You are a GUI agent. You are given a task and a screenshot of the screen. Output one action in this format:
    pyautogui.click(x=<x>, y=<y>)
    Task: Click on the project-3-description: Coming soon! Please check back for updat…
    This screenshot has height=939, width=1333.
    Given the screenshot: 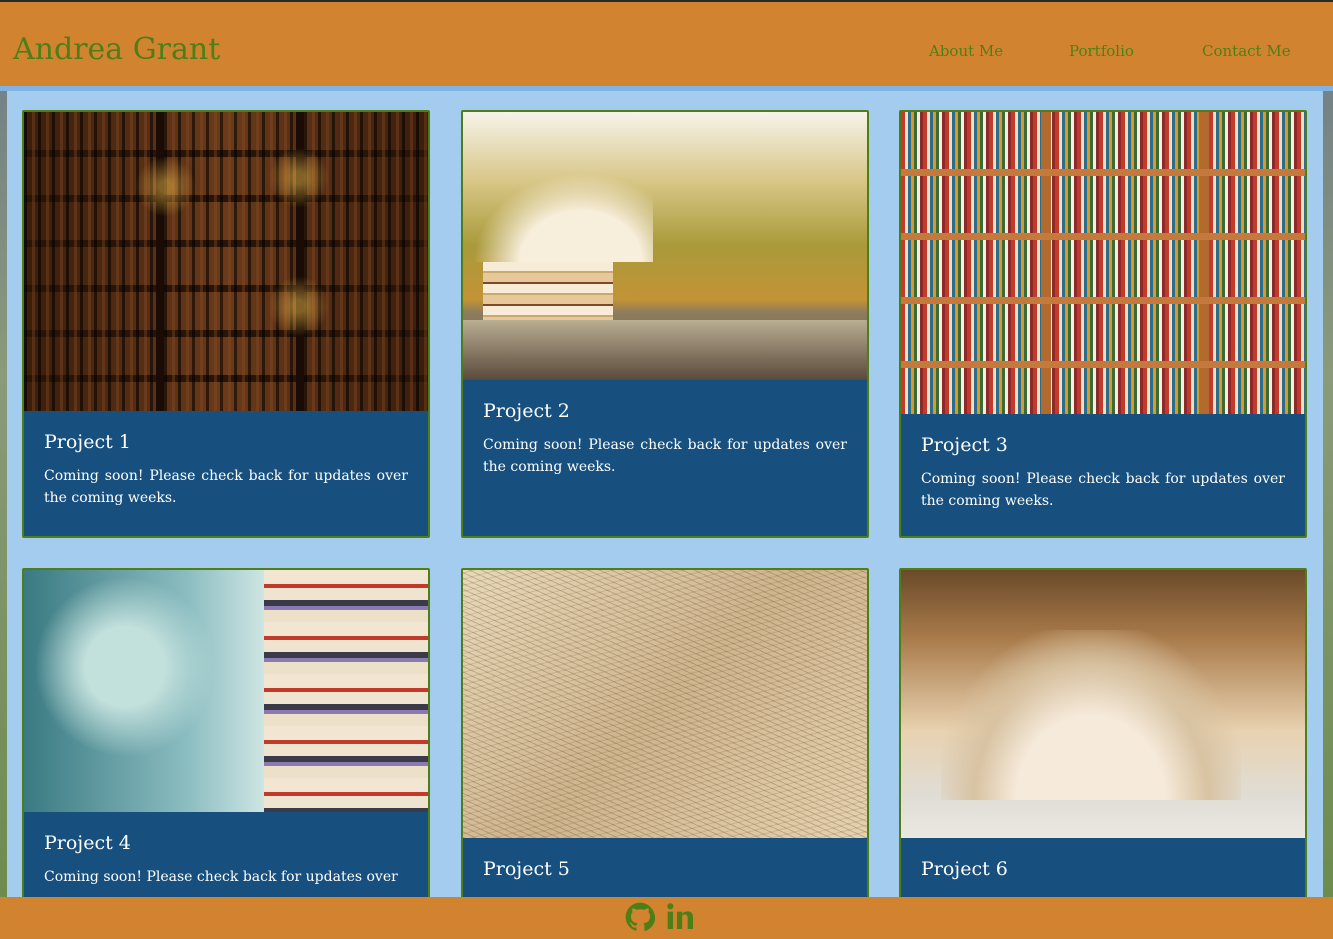 What is the action you would take?
    pyautogui.click(x=1103, y=490)
    